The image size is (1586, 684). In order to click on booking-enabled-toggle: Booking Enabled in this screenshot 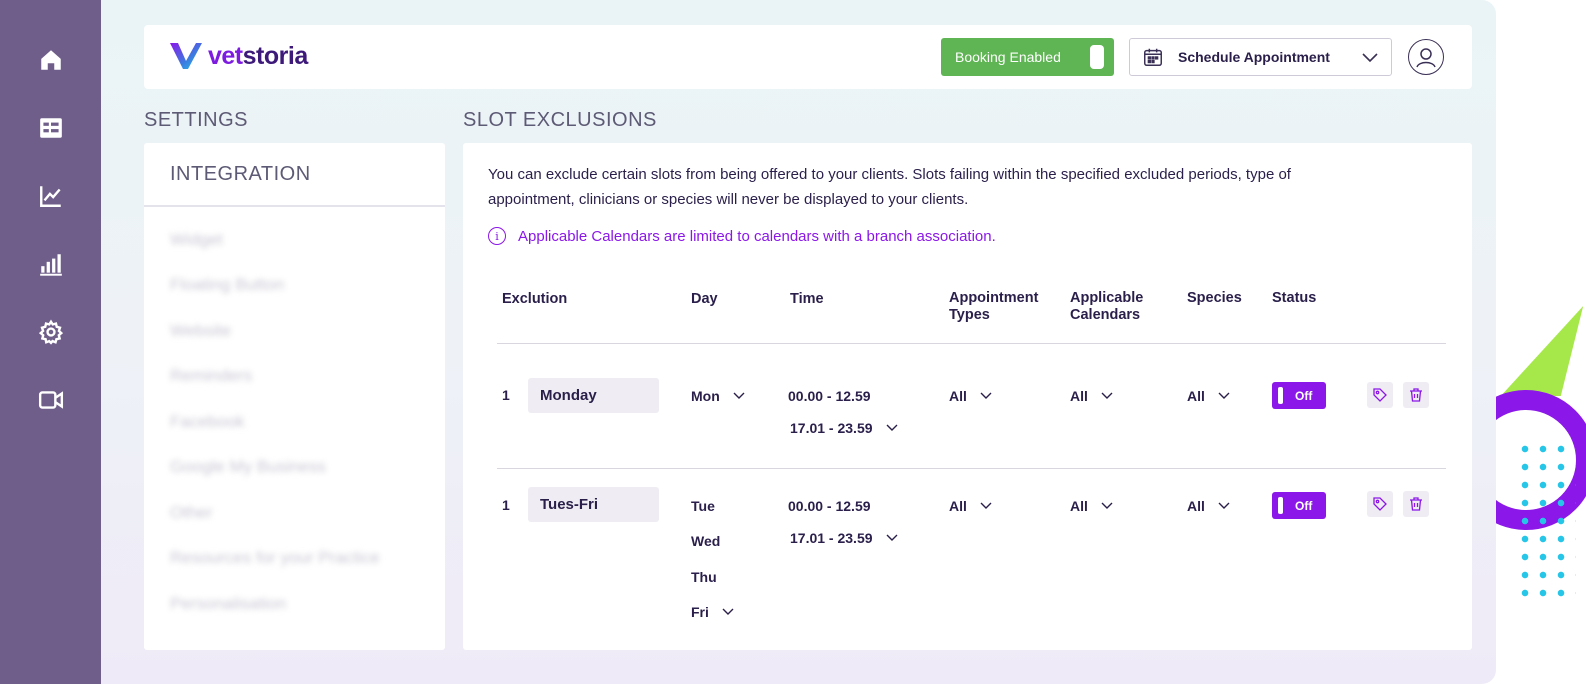, I will do `click(1027, 57)`.